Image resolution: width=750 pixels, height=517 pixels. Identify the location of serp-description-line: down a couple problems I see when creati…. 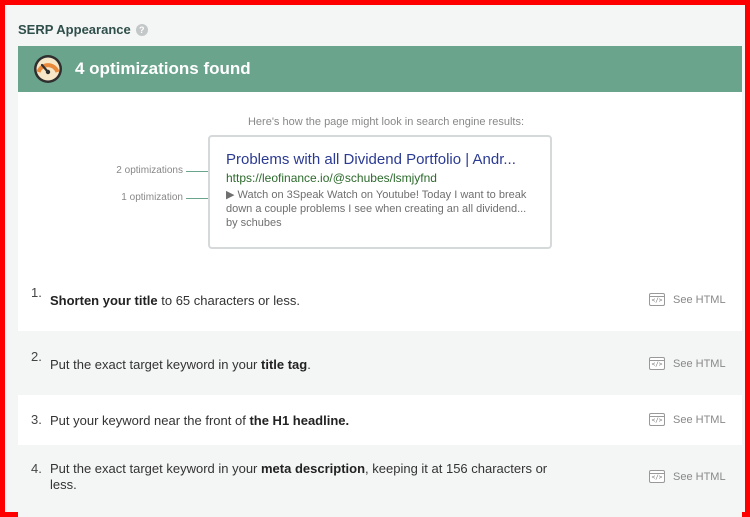
(376, 209).